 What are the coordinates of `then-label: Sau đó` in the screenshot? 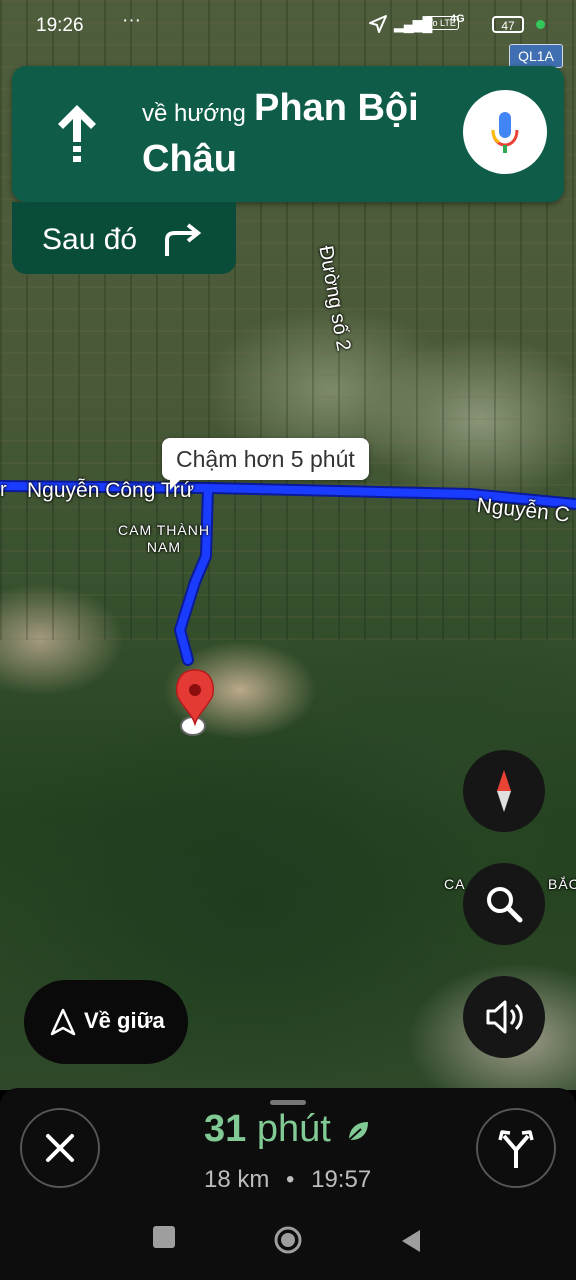 It's located at (90, 239).